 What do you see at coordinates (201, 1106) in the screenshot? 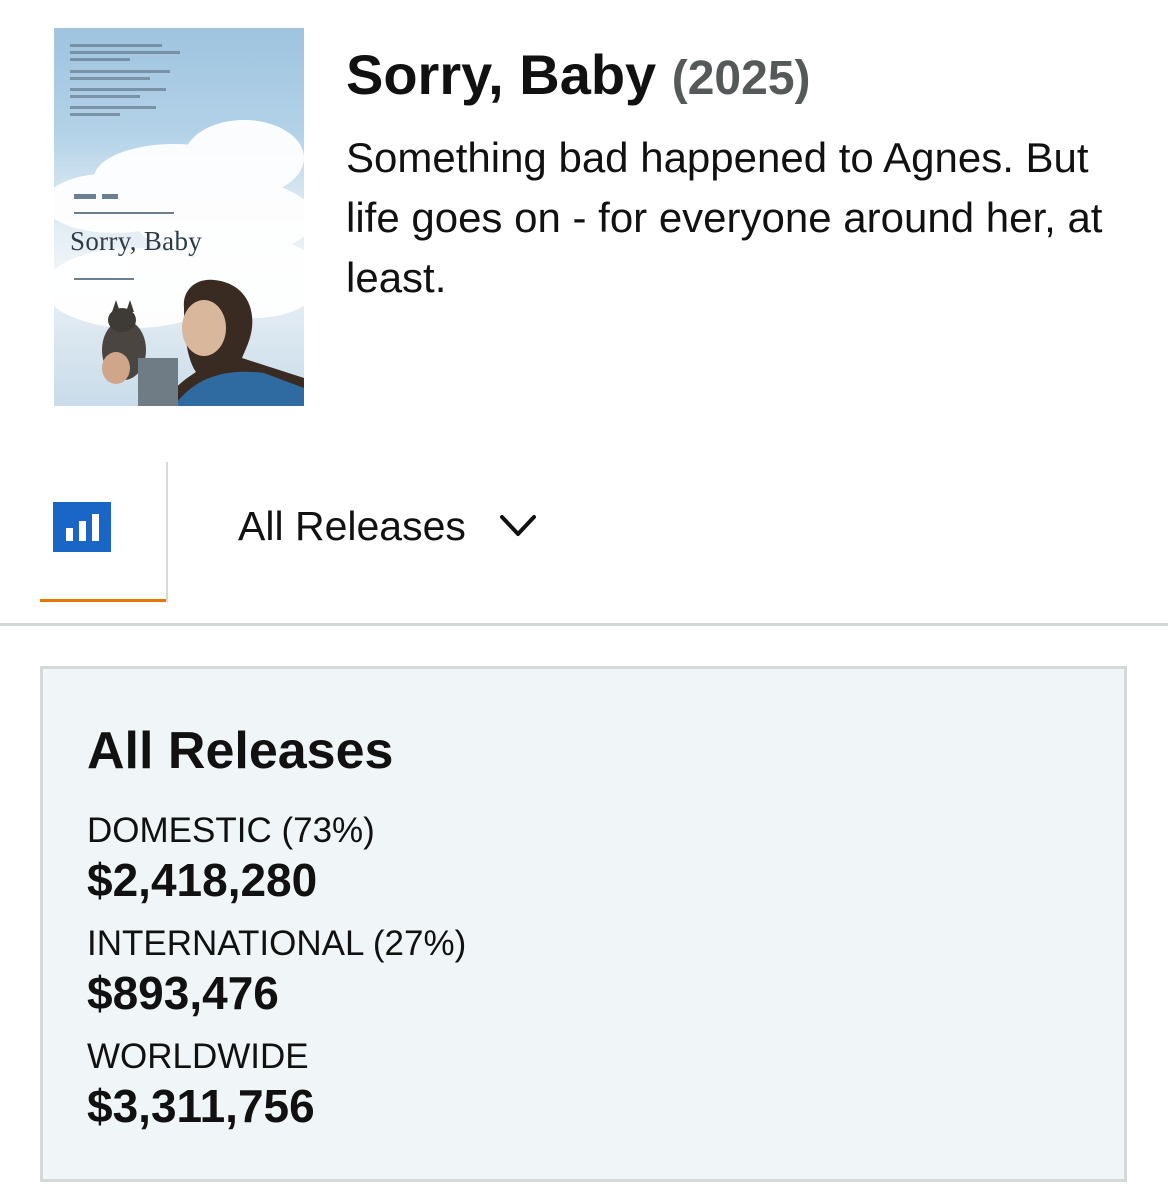
I see `worldwide-value: $3,311,756` at bounding box center [201, 1106].